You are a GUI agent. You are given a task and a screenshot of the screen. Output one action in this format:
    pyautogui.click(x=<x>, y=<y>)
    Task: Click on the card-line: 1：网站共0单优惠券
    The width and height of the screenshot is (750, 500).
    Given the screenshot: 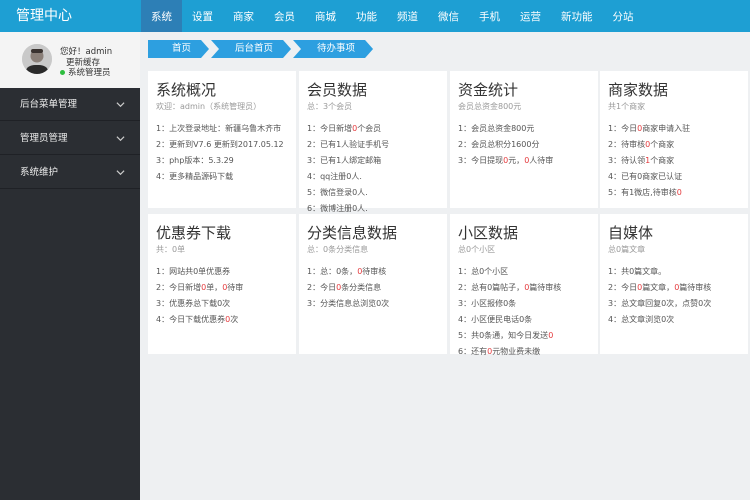 What is the action you would take?
    pyautogui.click(x=199, y=272)
    